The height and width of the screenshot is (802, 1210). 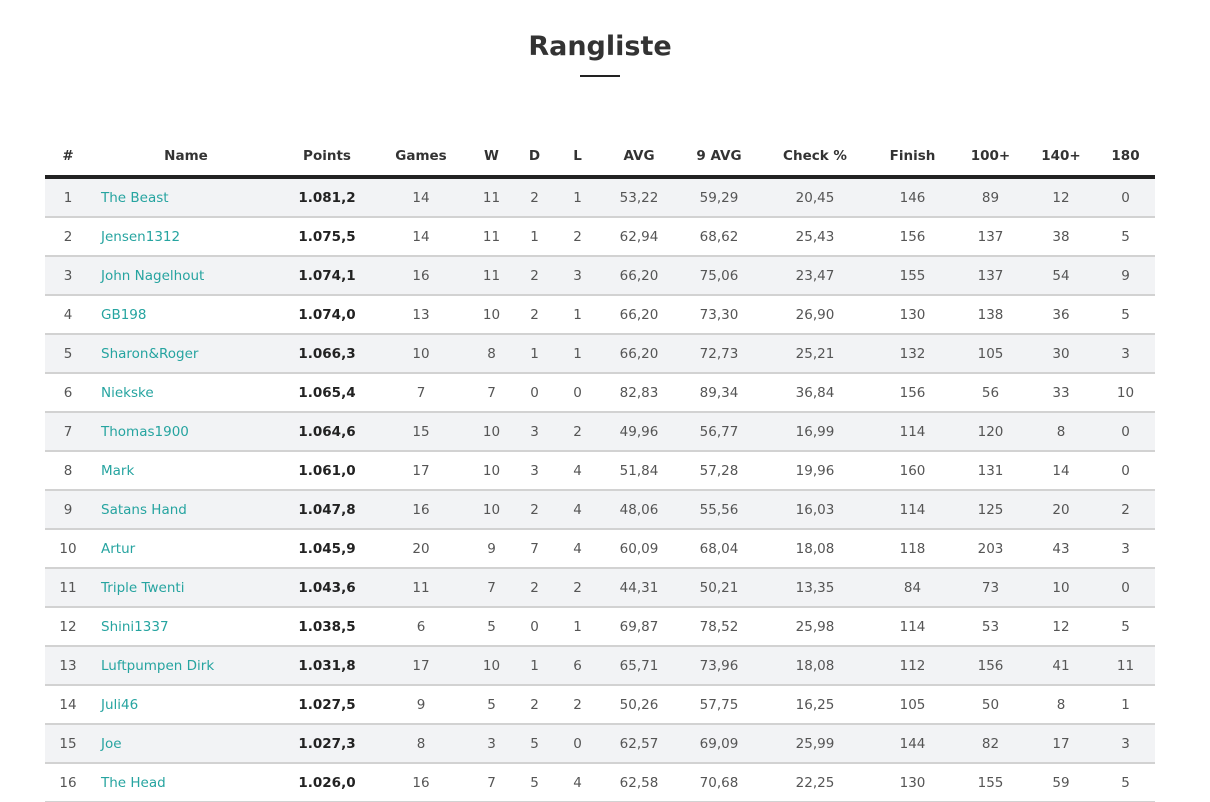 What do you see at coordinates (1125, 393) in the screenshot?
I see `one-eighty-cell: 10` at bounding box center [1125, 393].